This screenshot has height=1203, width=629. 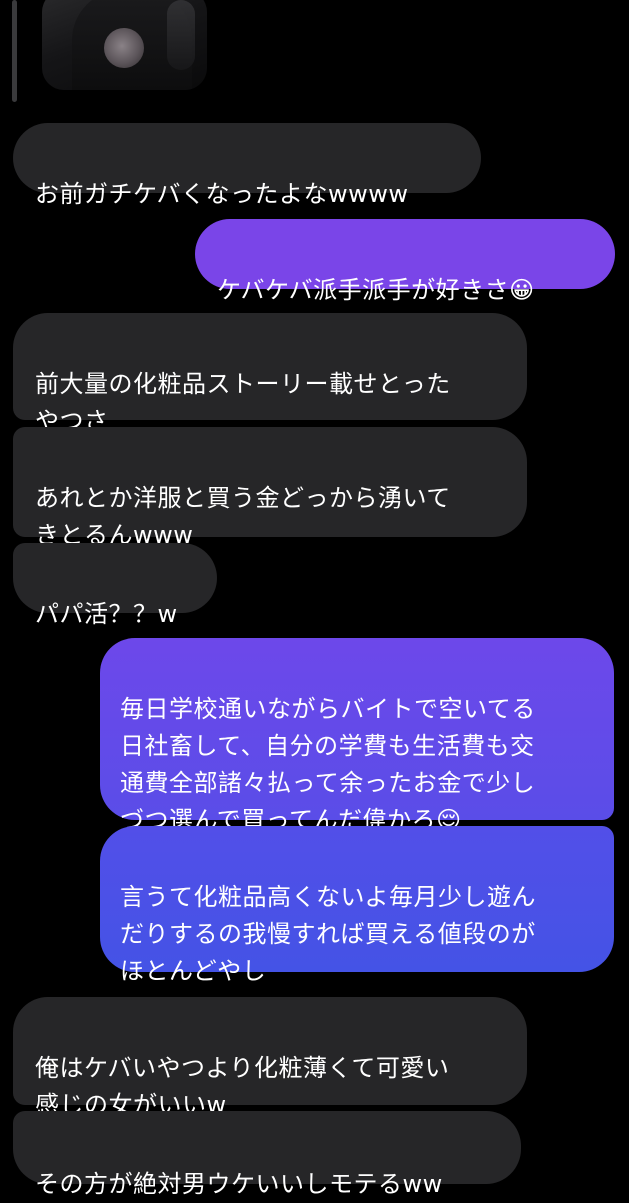 What do you see at coordinates (222, 194) in the screenshot?
I see `message-text: お前ガチケバくなったよなwwww` at bounding box center [222, 194].